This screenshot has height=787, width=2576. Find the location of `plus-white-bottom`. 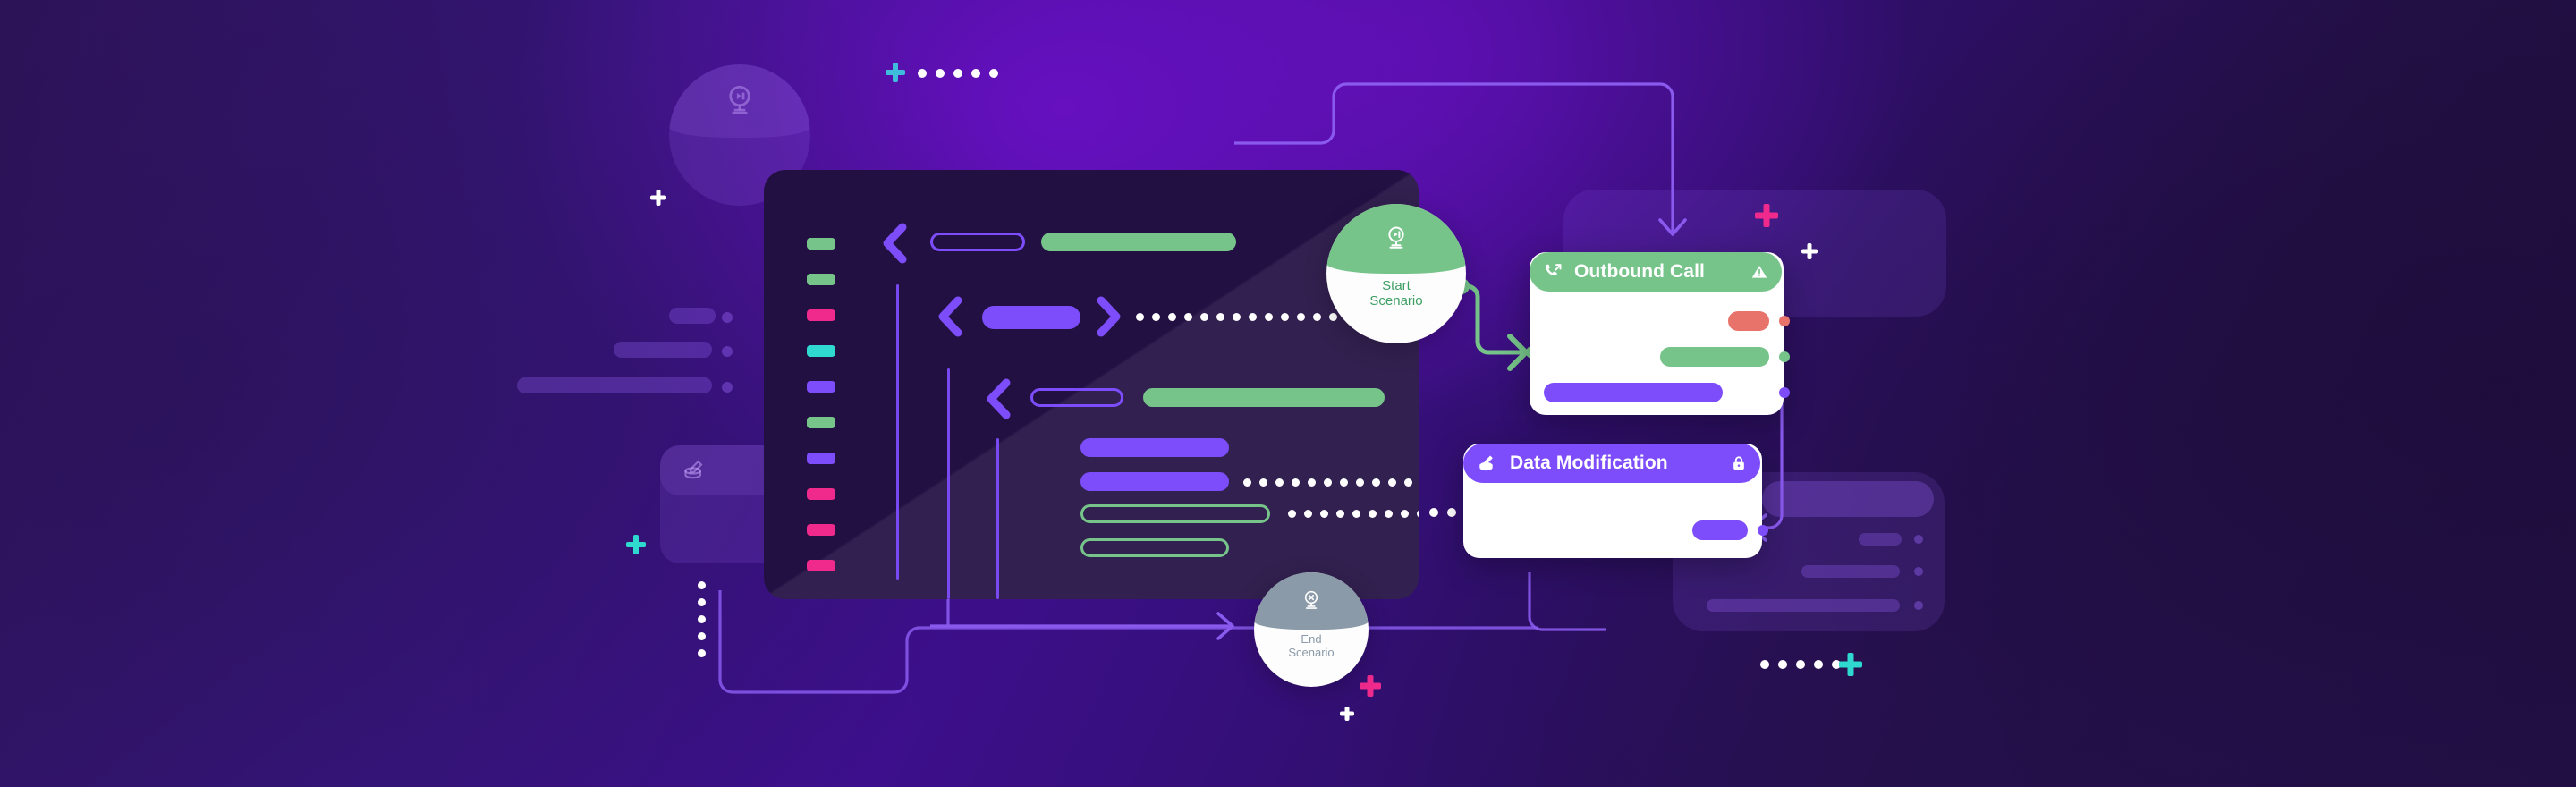

plus-white-bottom is located at coordinates (1347, 714).